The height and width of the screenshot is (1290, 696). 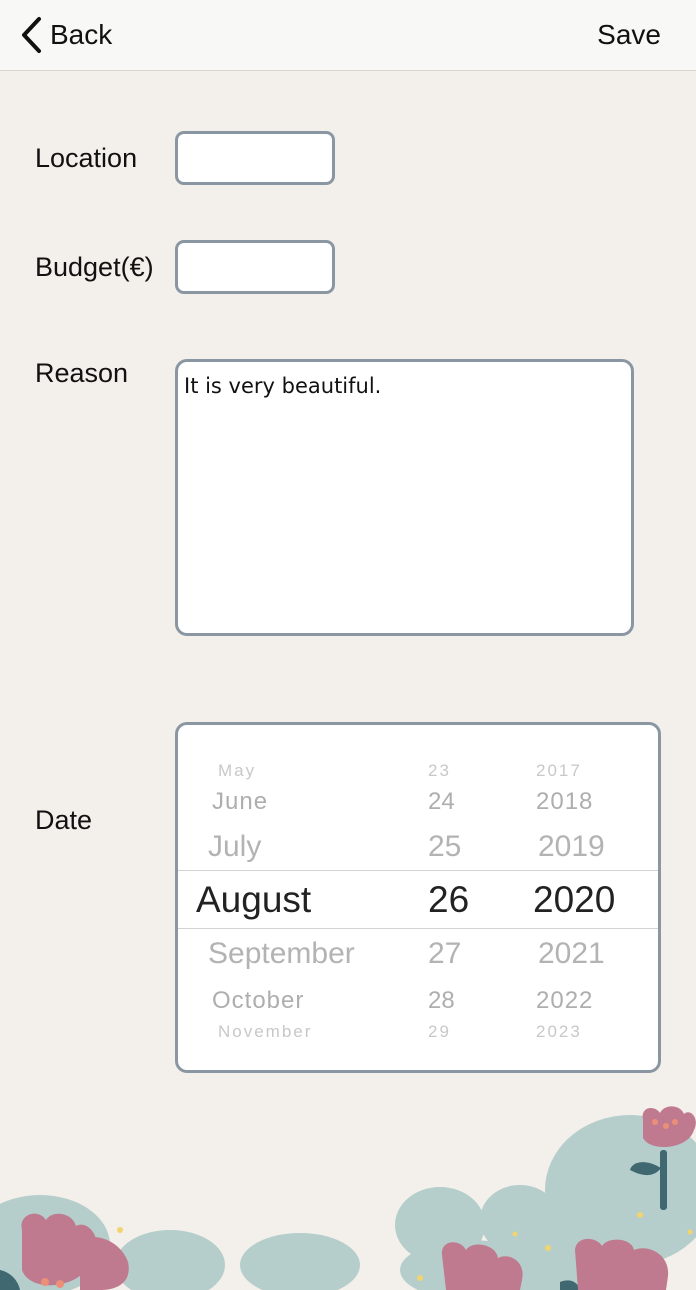 What do you see at coordinates (86, 158) in the screenshot?
I see `location-label: Location` at bounding box center [86, 158].